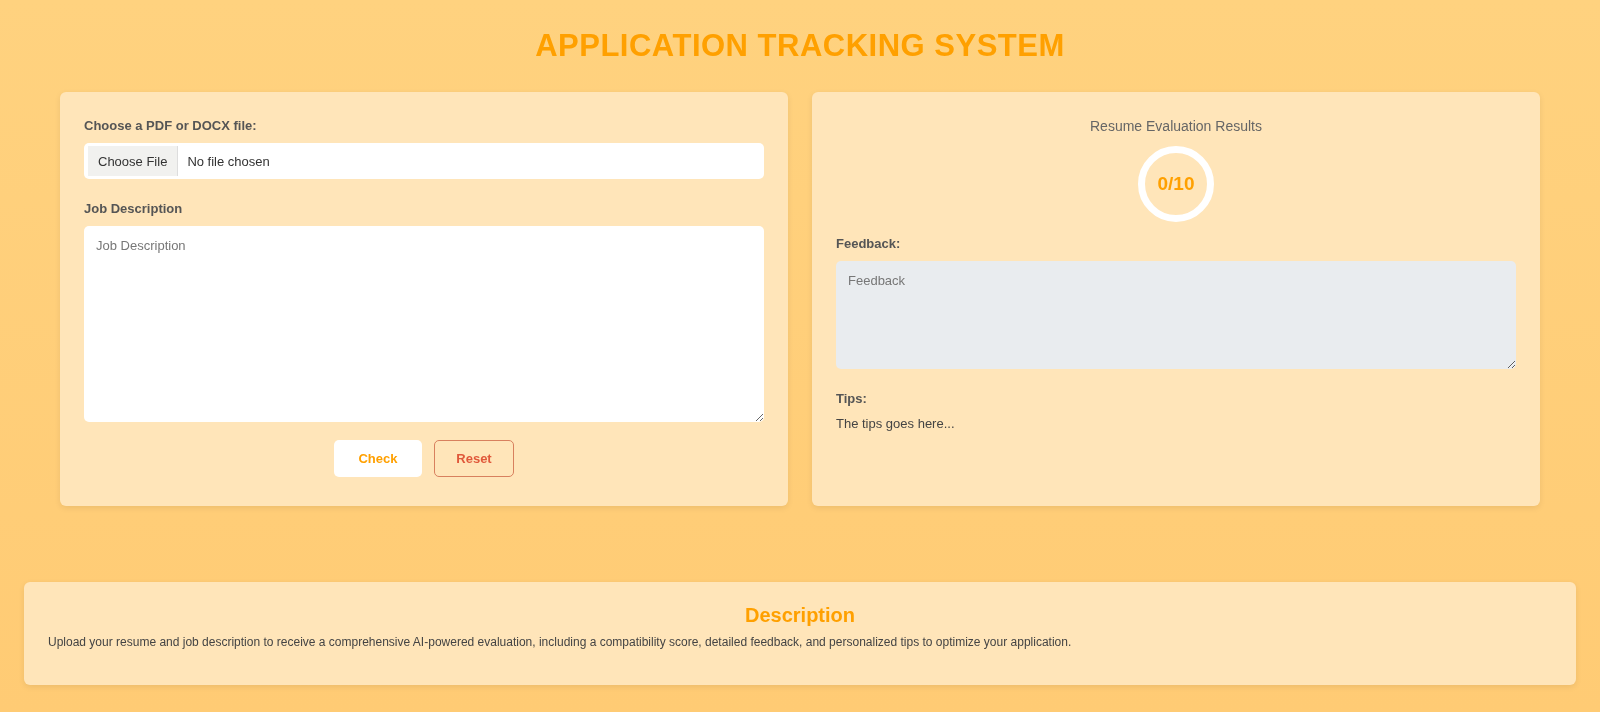  Describe the element at coordinates (134, 208) in the screenshot. I see `field-label: Job Description` at that location.